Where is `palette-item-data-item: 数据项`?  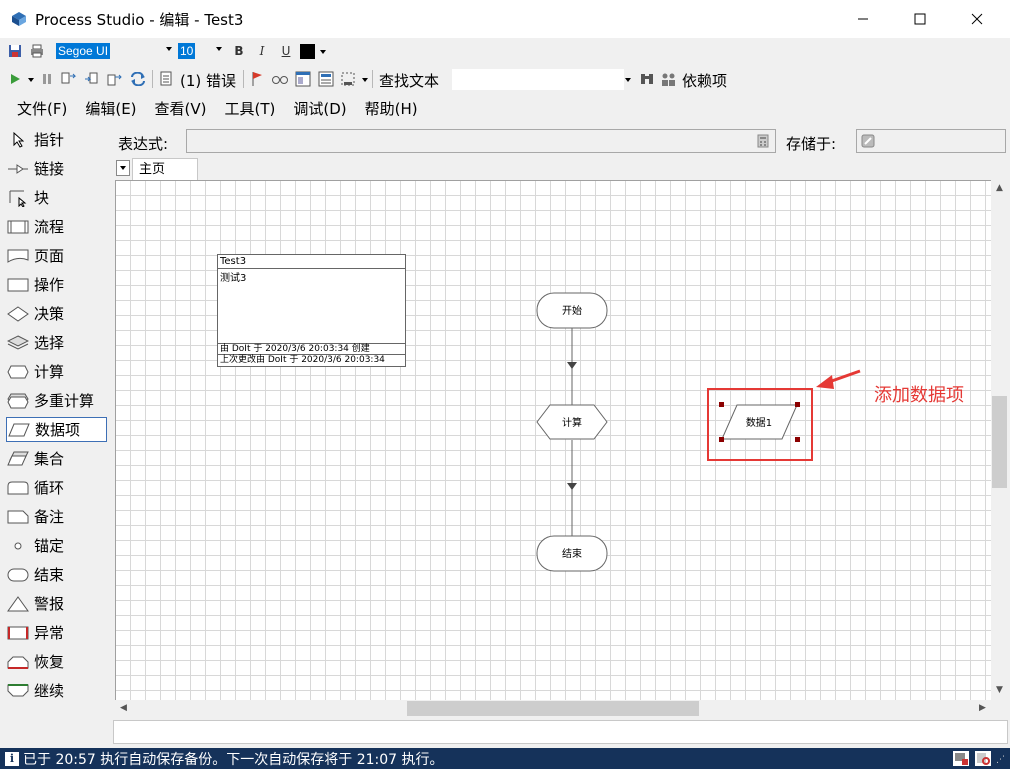 palette-item-data-item: 数据项 is located at coordinates (56, 429).